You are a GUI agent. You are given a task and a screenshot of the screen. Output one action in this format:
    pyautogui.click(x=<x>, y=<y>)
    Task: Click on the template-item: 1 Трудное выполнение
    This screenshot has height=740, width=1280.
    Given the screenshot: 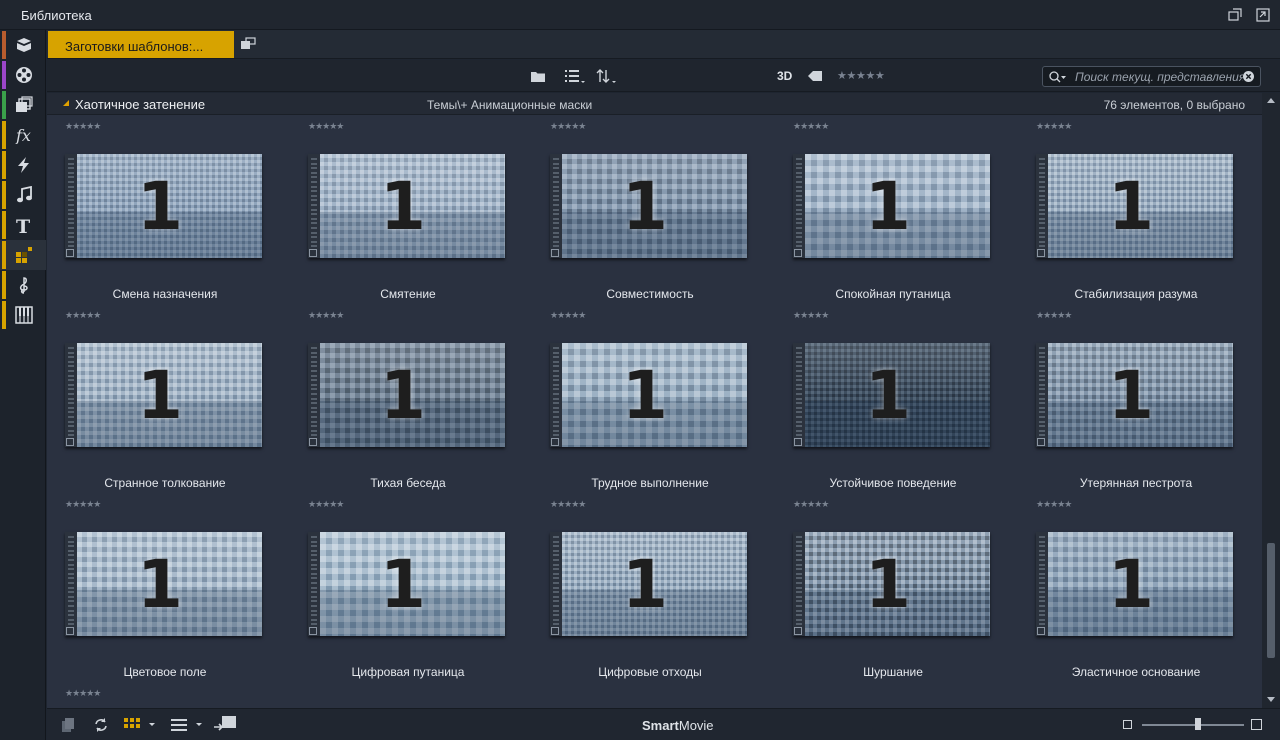 What is the action you would take?
    pyautogui.click(x=650, y=416)
    